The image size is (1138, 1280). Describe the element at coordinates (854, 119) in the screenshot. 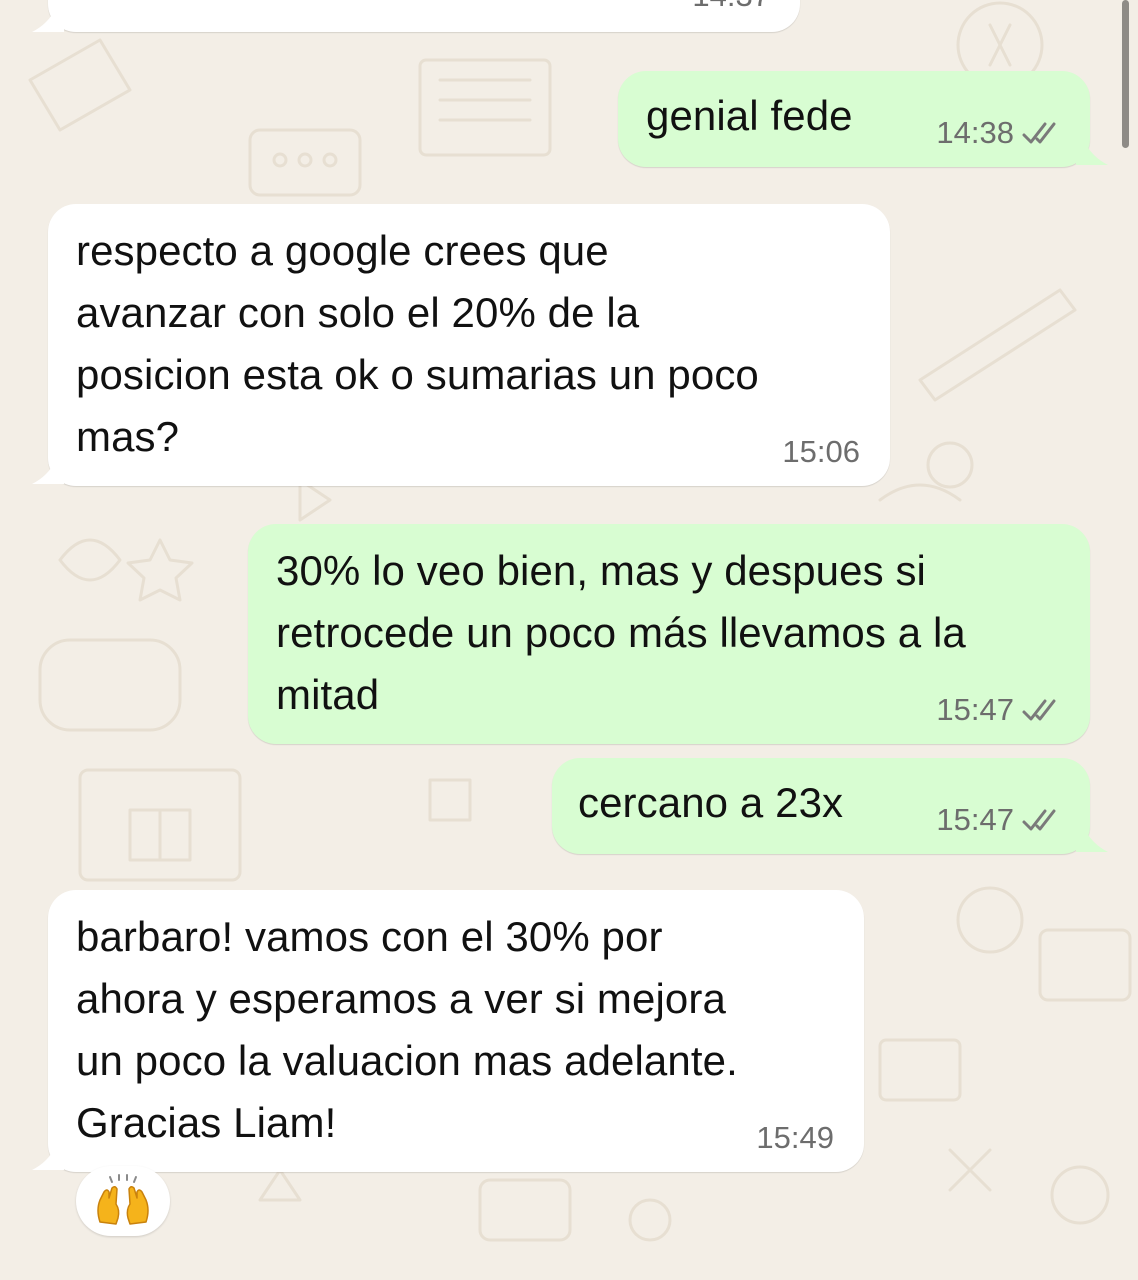

I see `message-bubble-outgoing: genial fede 14:38` at that location.